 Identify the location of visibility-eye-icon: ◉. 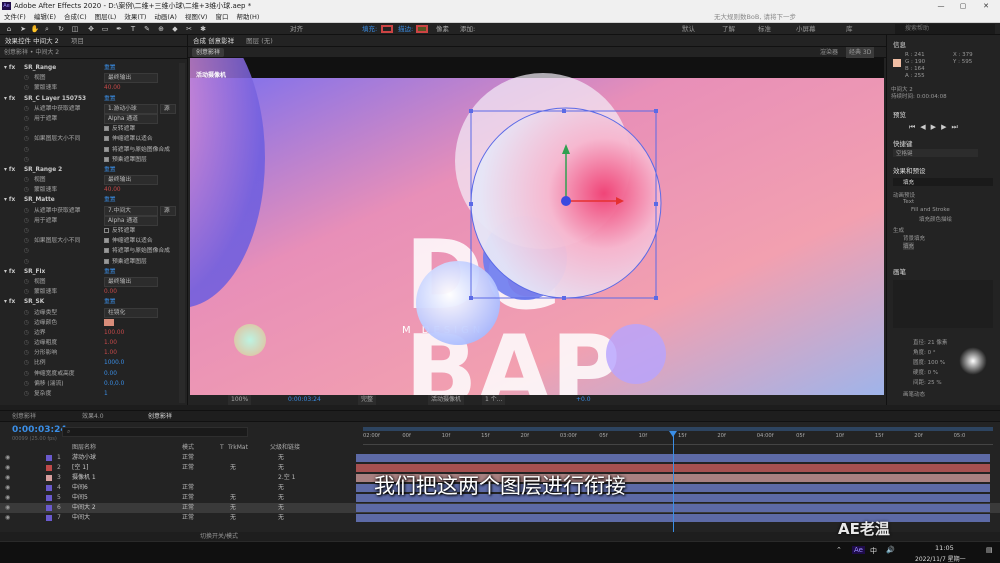
(7, 508).